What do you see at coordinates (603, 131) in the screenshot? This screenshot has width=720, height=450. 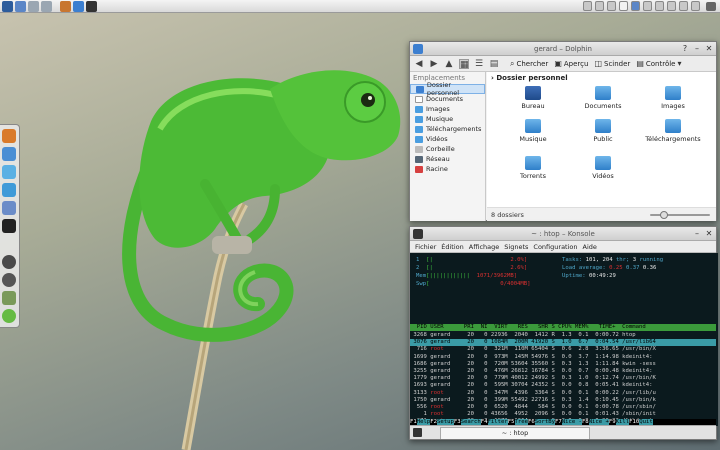 I see `folder-item-public: Public` at bounding box center [603, 131].